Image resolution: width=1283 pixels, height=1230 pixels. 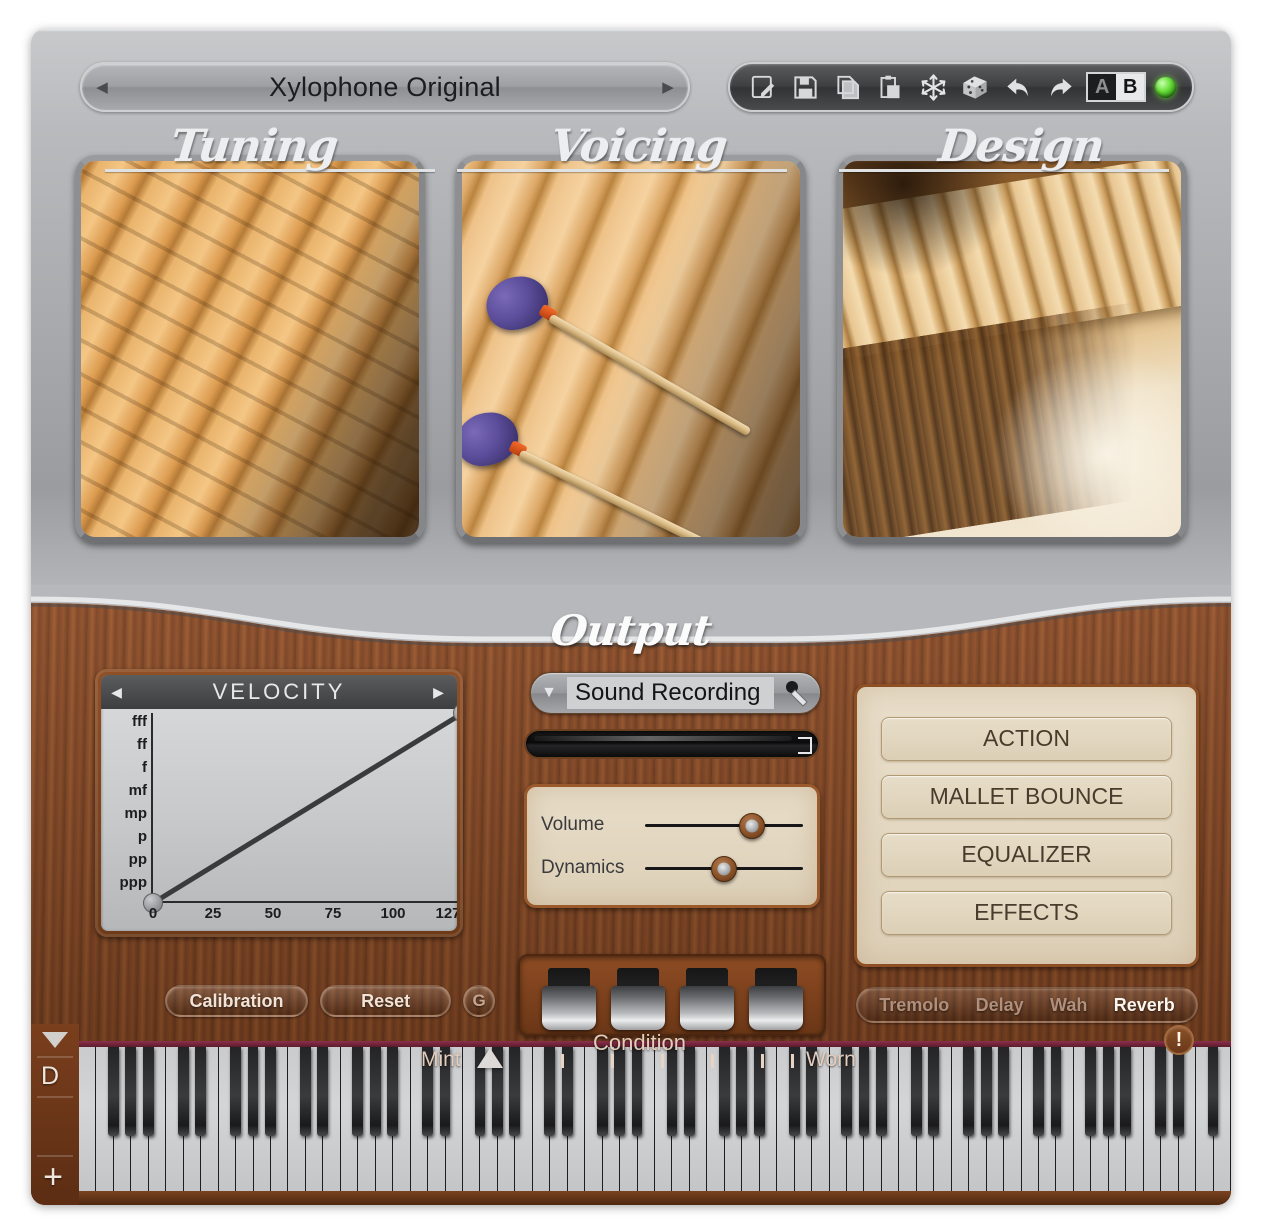 I want to click on info-alert-button: !, so click(x=1179, y=1040).